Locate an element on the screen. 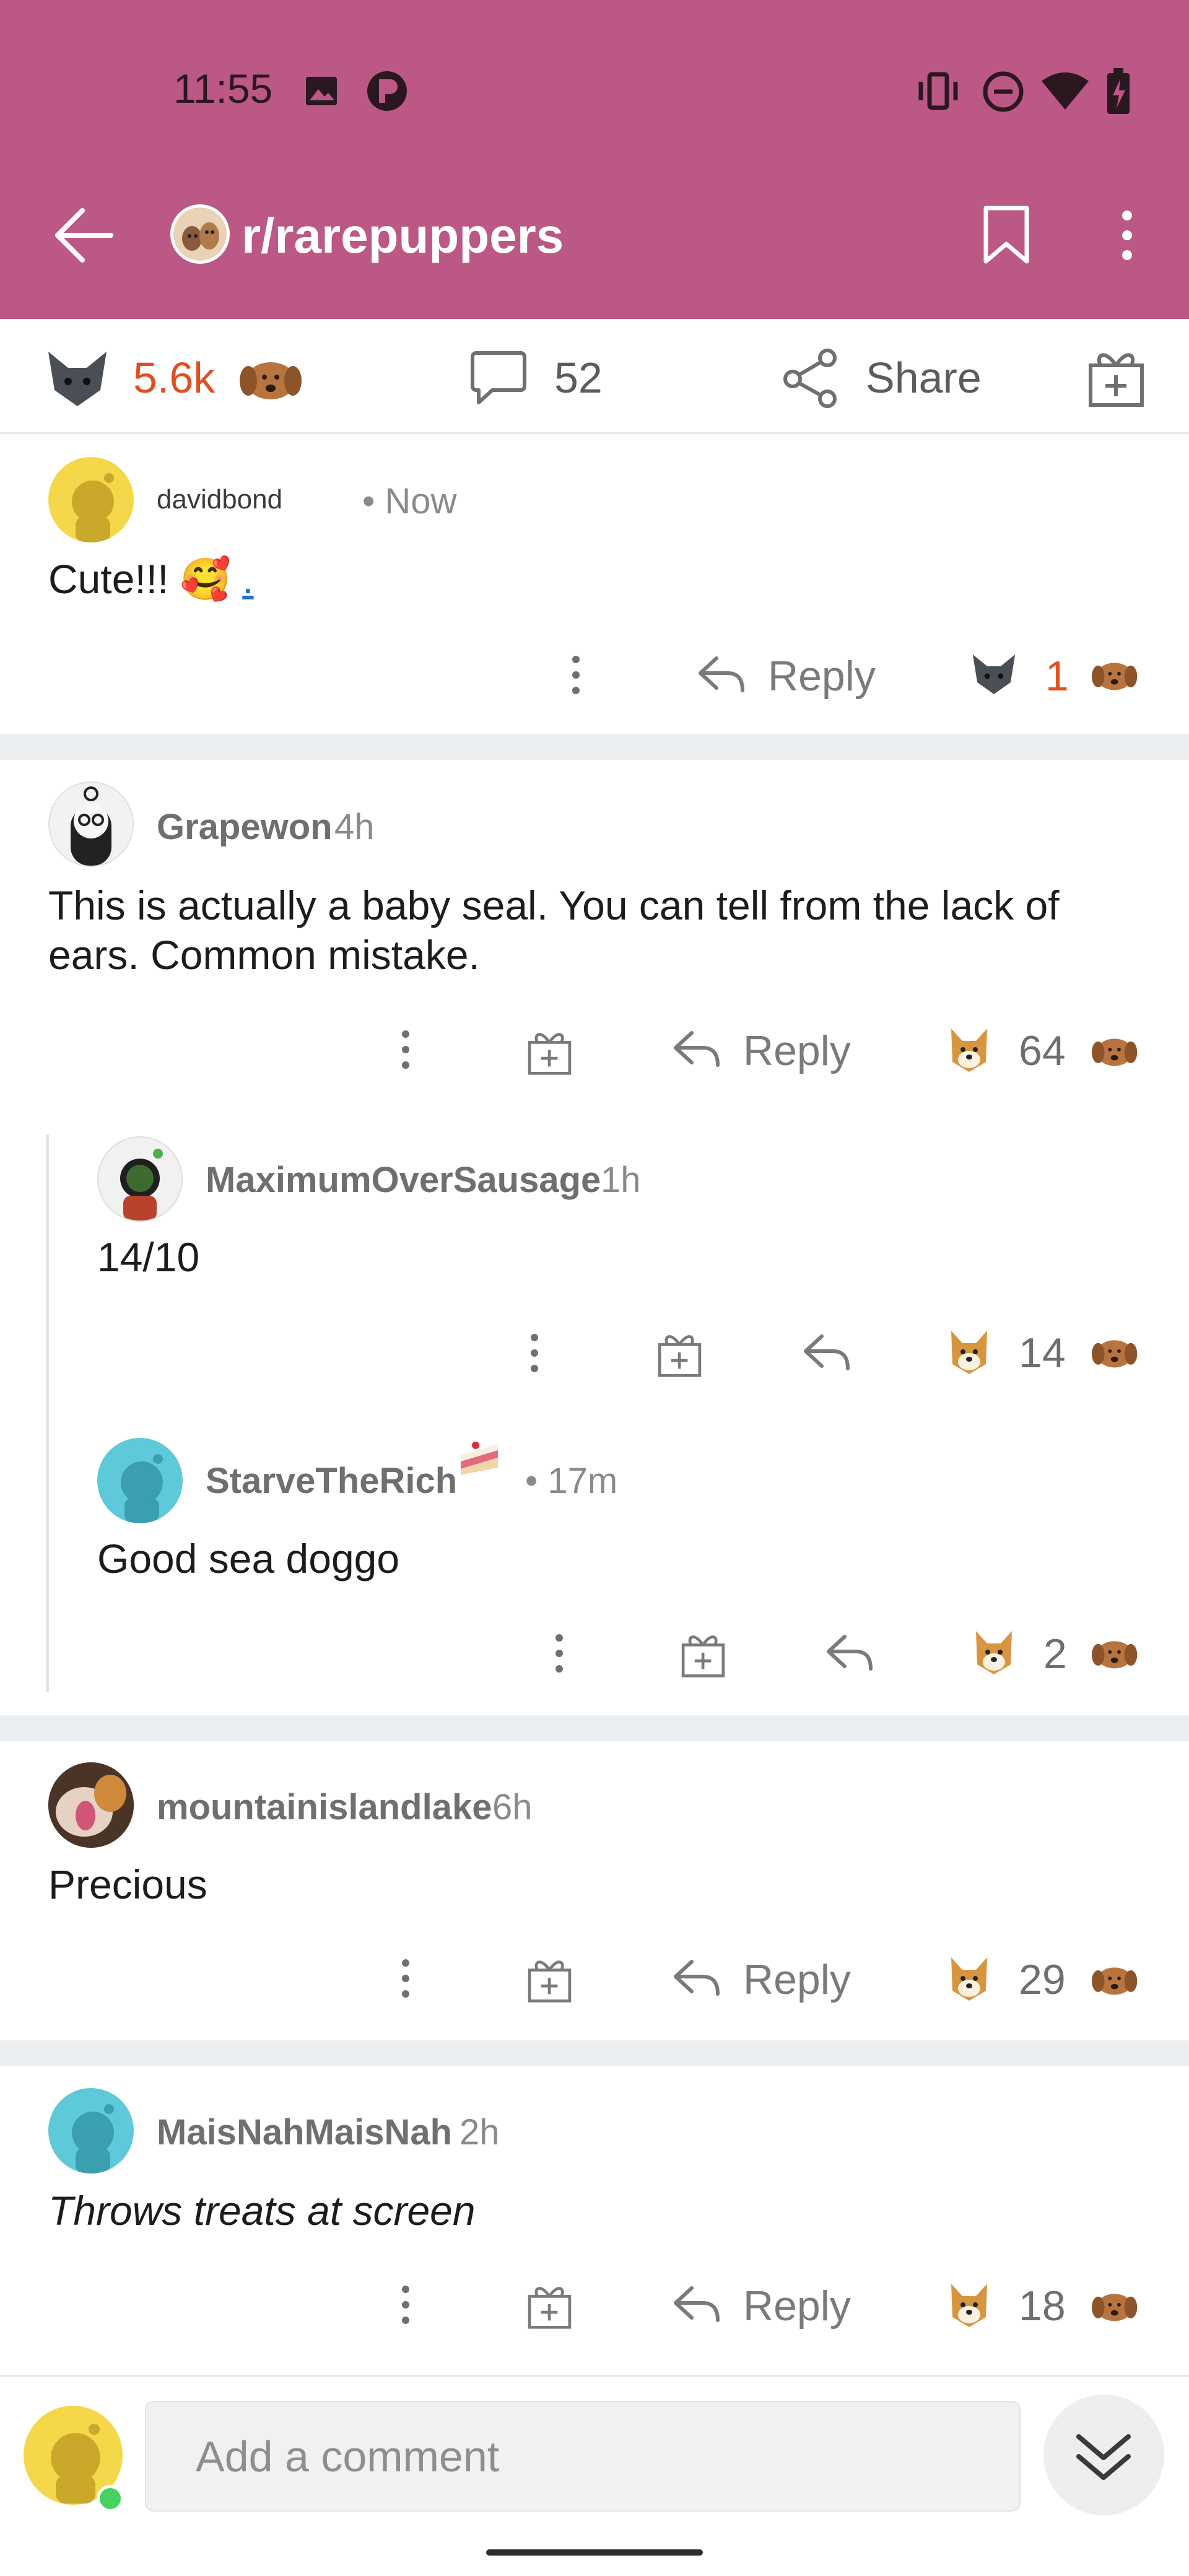 The height and width of the screenshot is (2576, 1189). pet-photo-icon is located at coordinates (91, 1805).